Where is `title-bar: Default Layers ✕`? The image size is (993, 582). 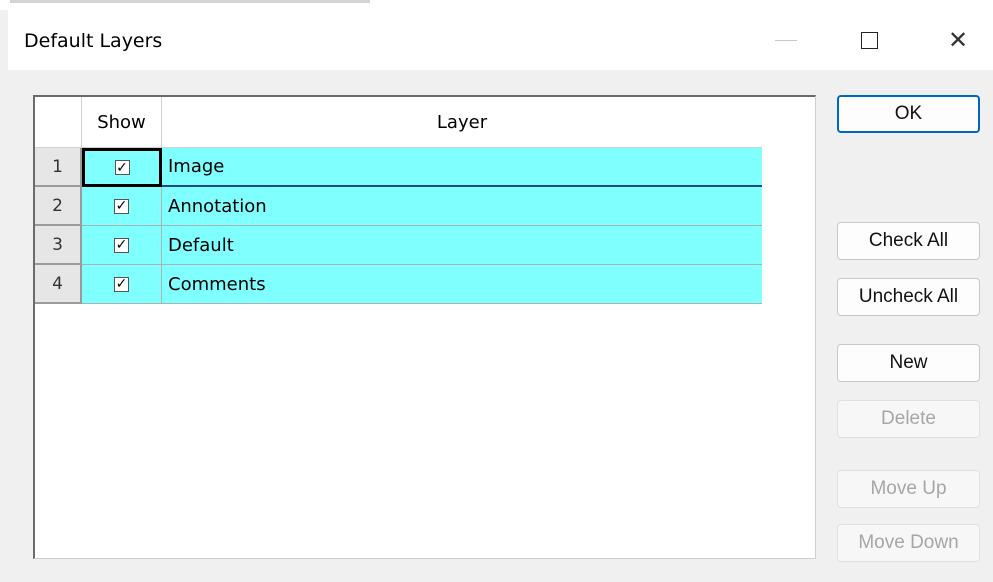 title-bar: Default Layers ✕ is located at coordinates (500, 40).